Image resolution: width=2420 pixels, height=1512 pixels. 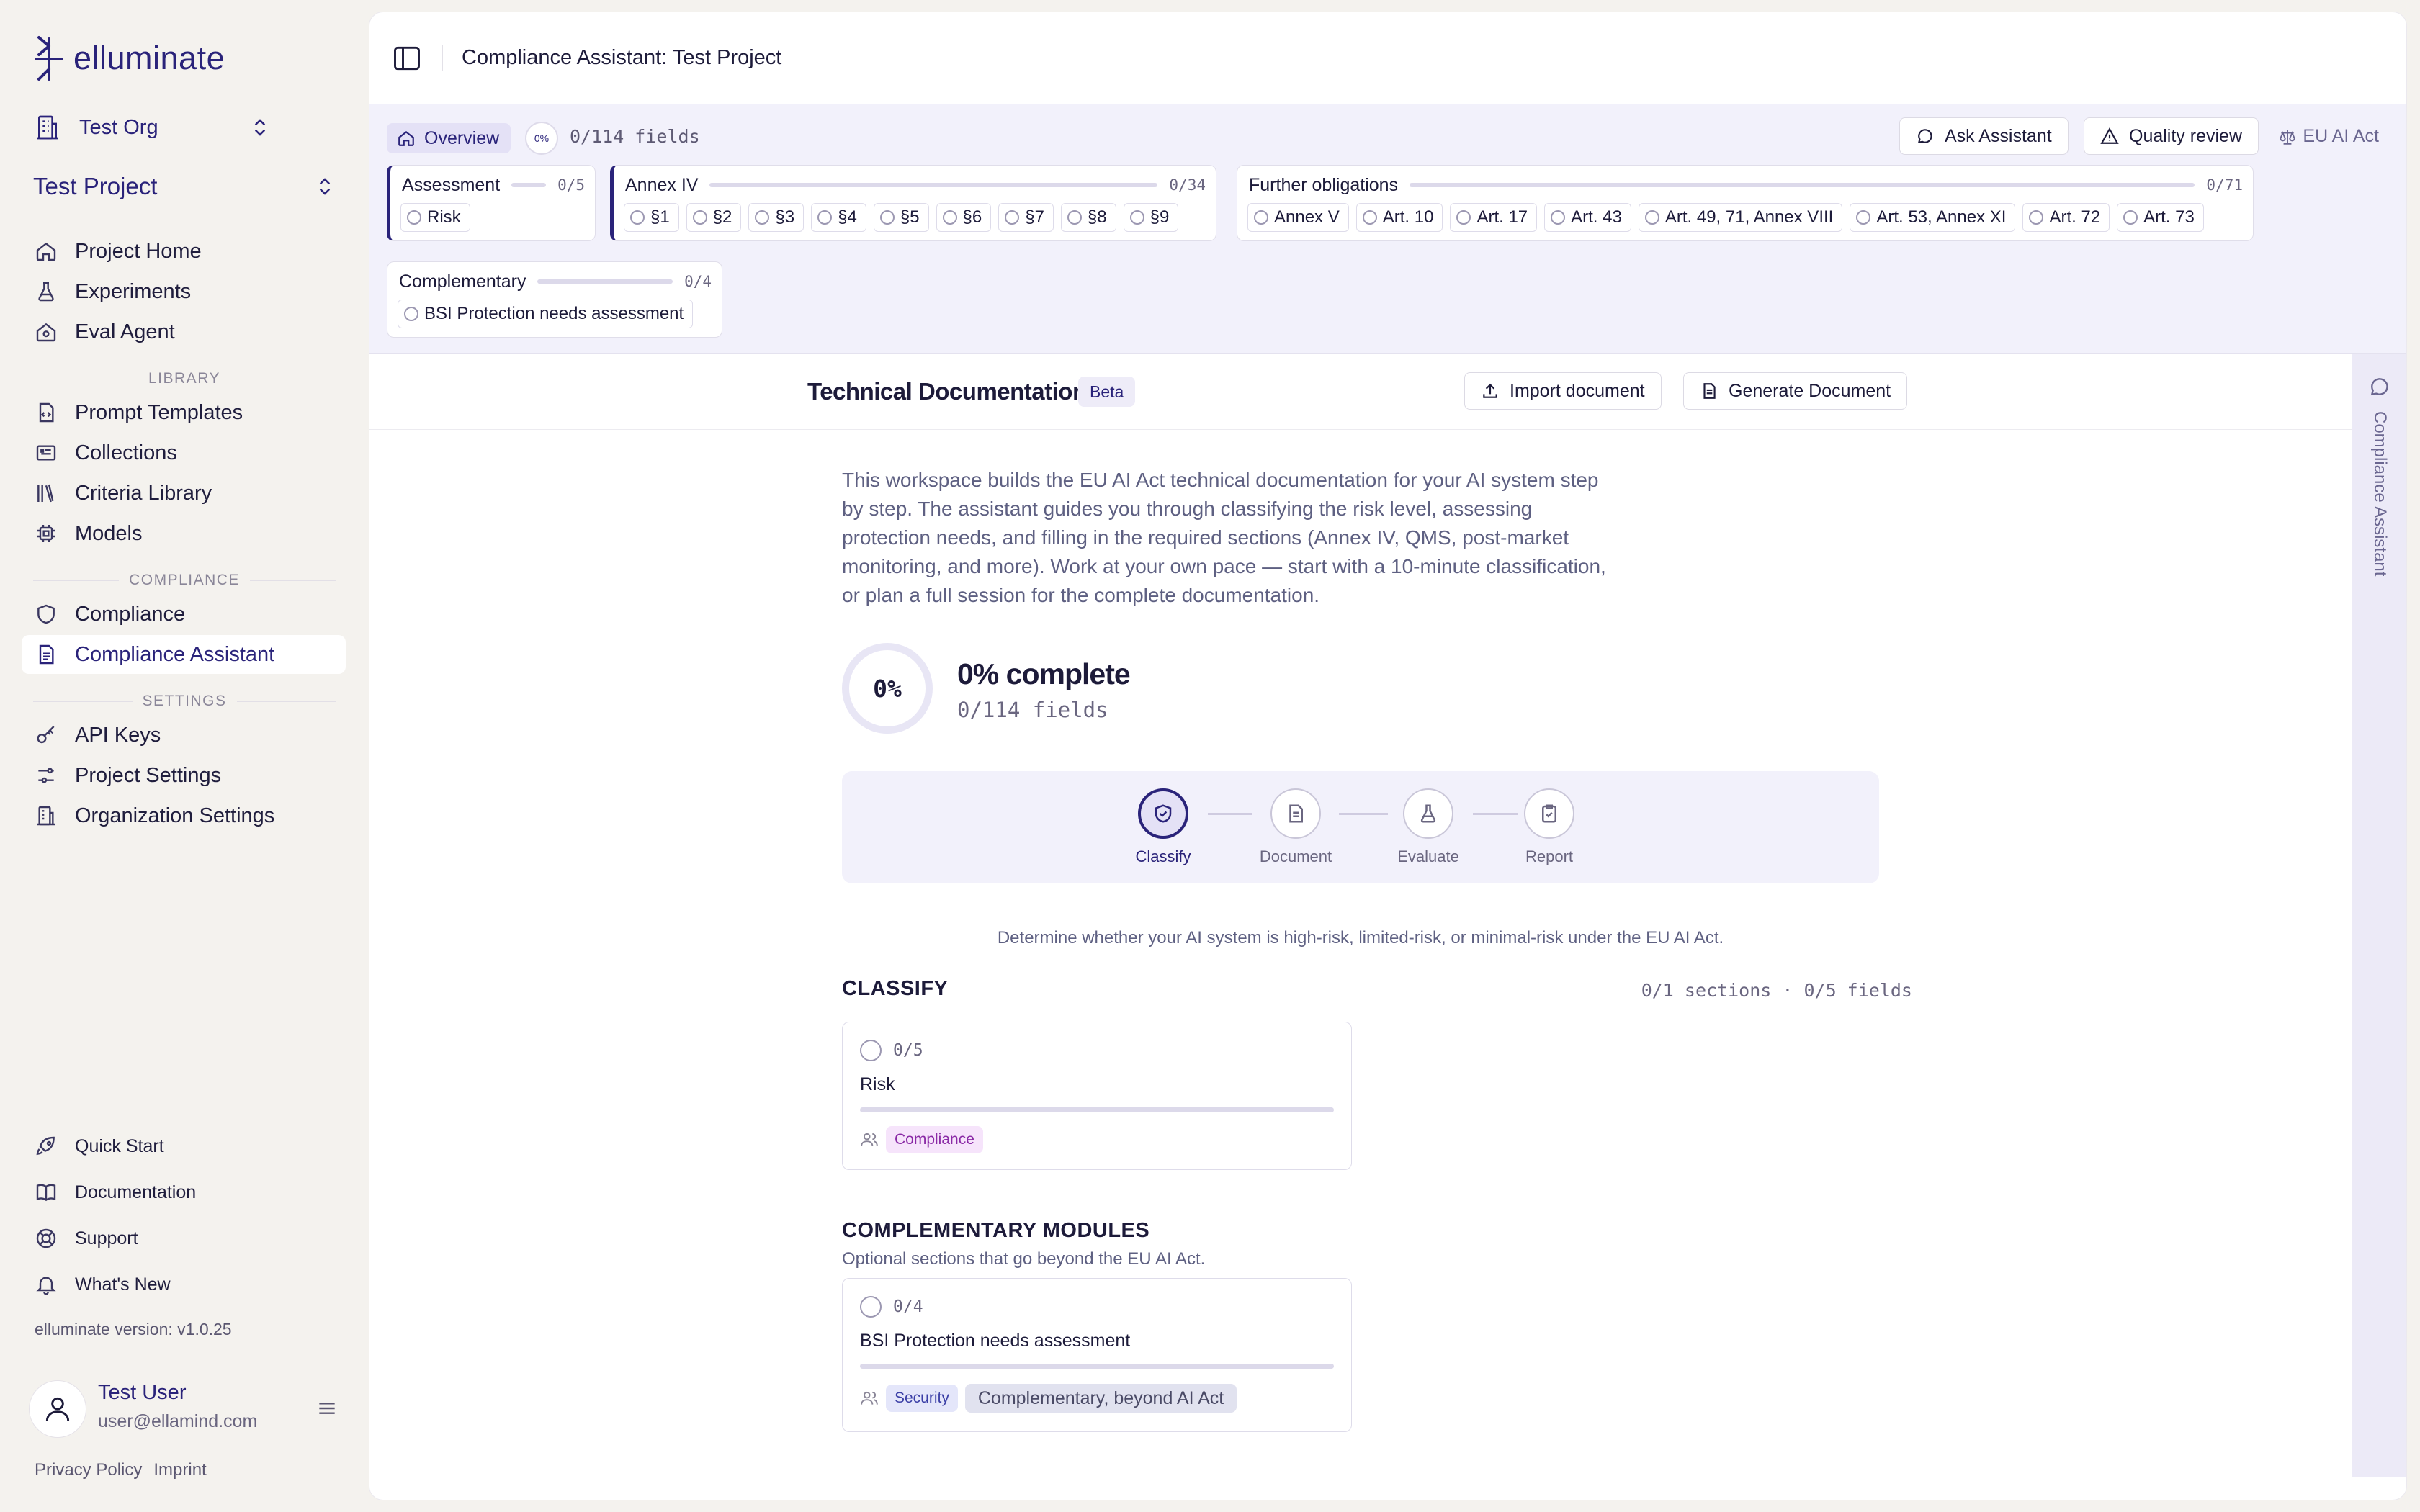 What do you see at coordinates (869, 1398) in the screenshot?
I see `users-icon` at bounding box center [869, 1398].